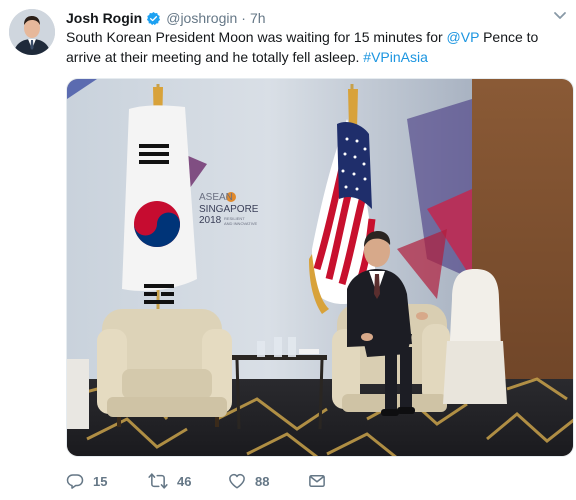 This screenshot has height=500, width=576. I want to click on korean-flag, so click(159, 196).